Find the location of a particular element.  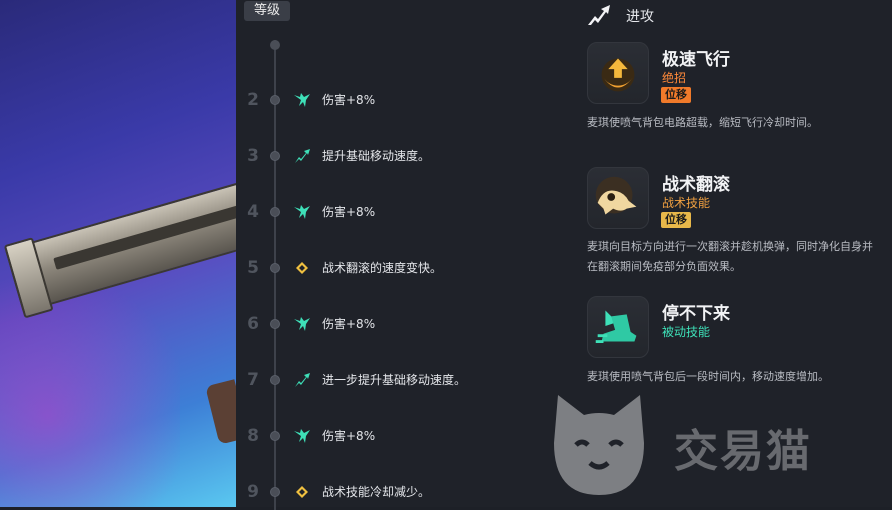

ability-description-line: 麦琪使喷气背包电路超载，缩短飞行冷却时间。 is located at coordinates (702, 122).